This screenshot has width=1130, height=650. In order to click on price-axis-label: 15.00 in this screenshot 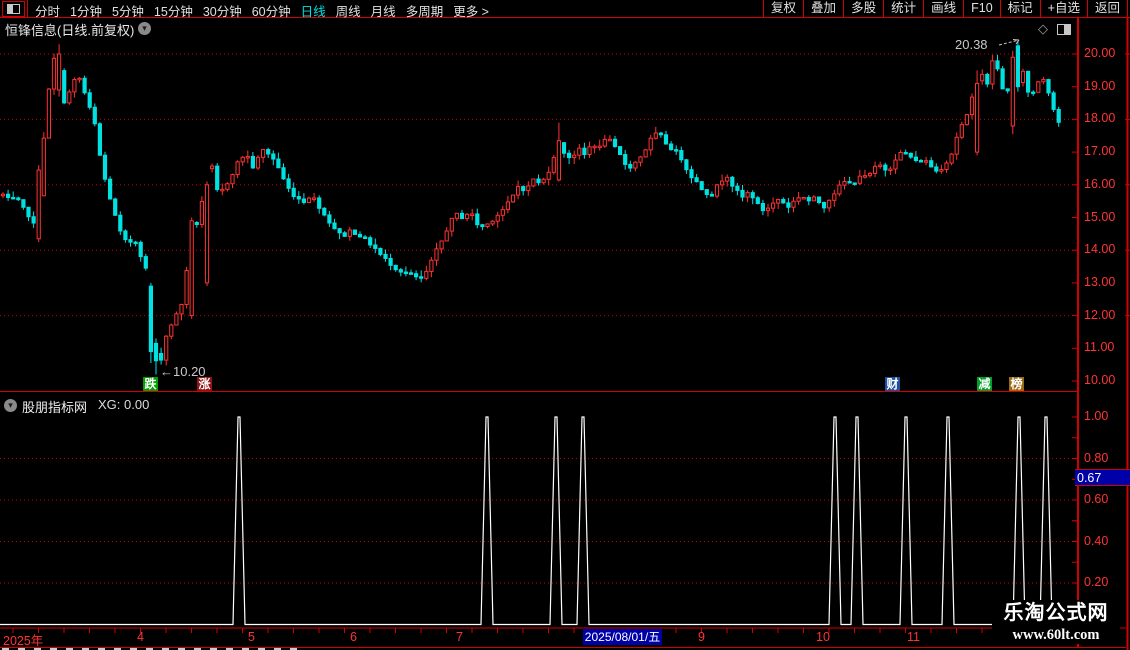, I will do `click(1100, 216)`.